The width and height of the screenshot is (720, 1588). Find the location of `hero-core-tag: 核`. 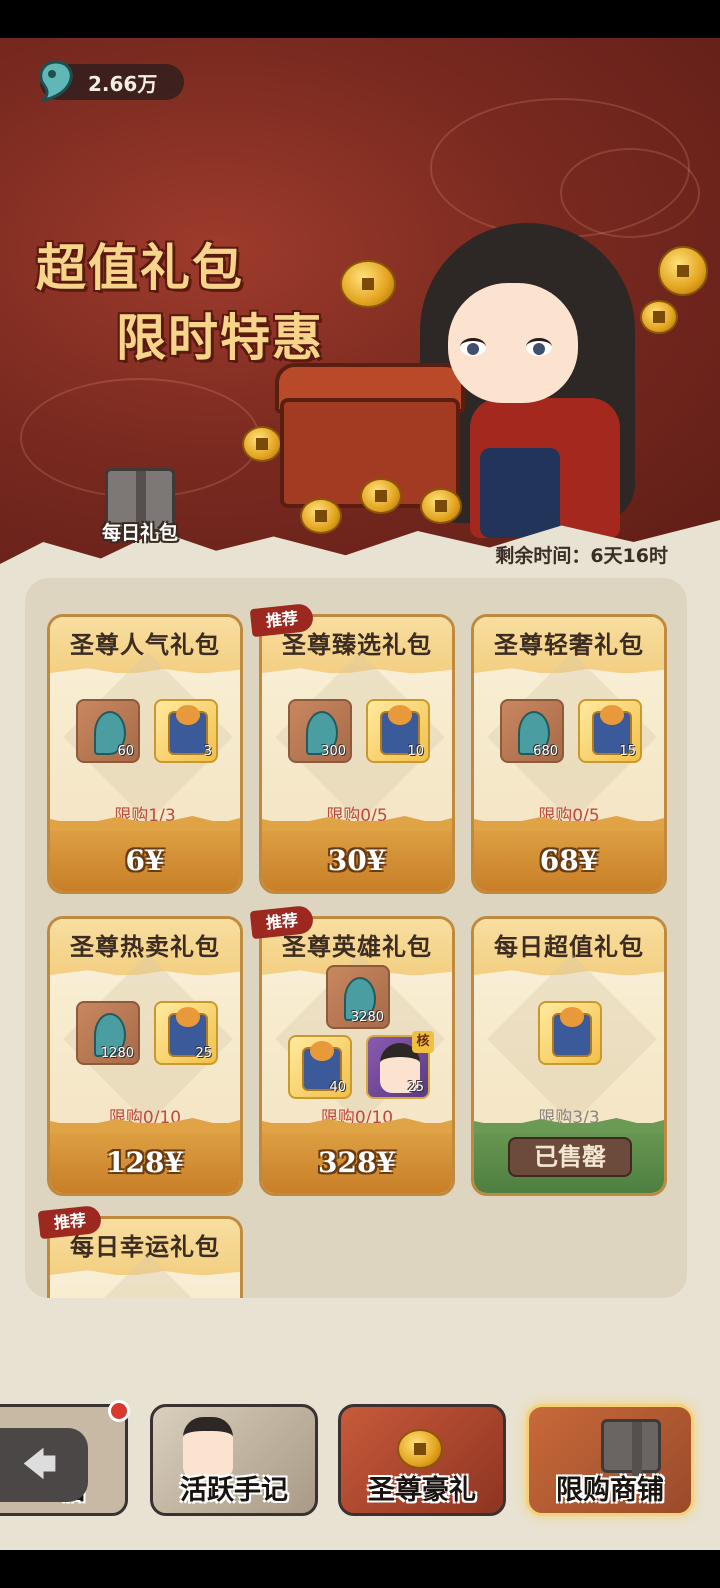

hero-core-tag: 核 is located at coordinates (423, 1042).